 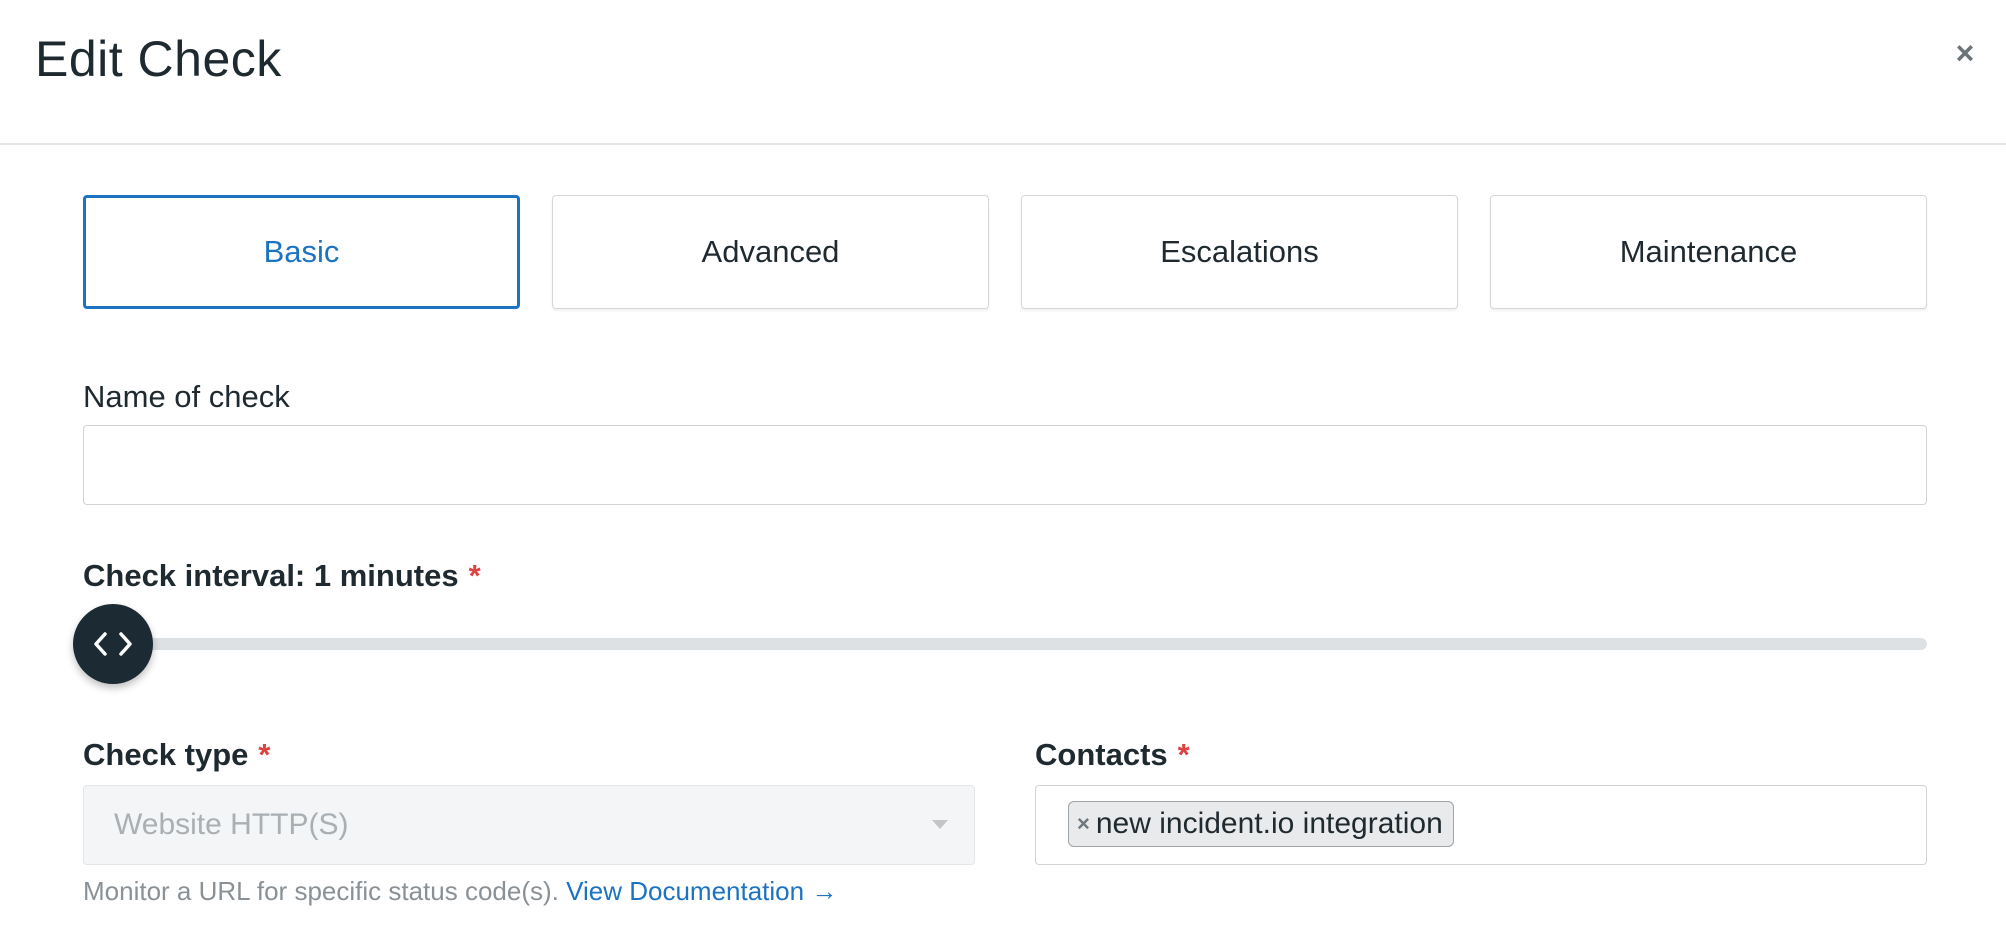 I want to click on tab-escalations: Escalations, so click(x=1239, y=252).